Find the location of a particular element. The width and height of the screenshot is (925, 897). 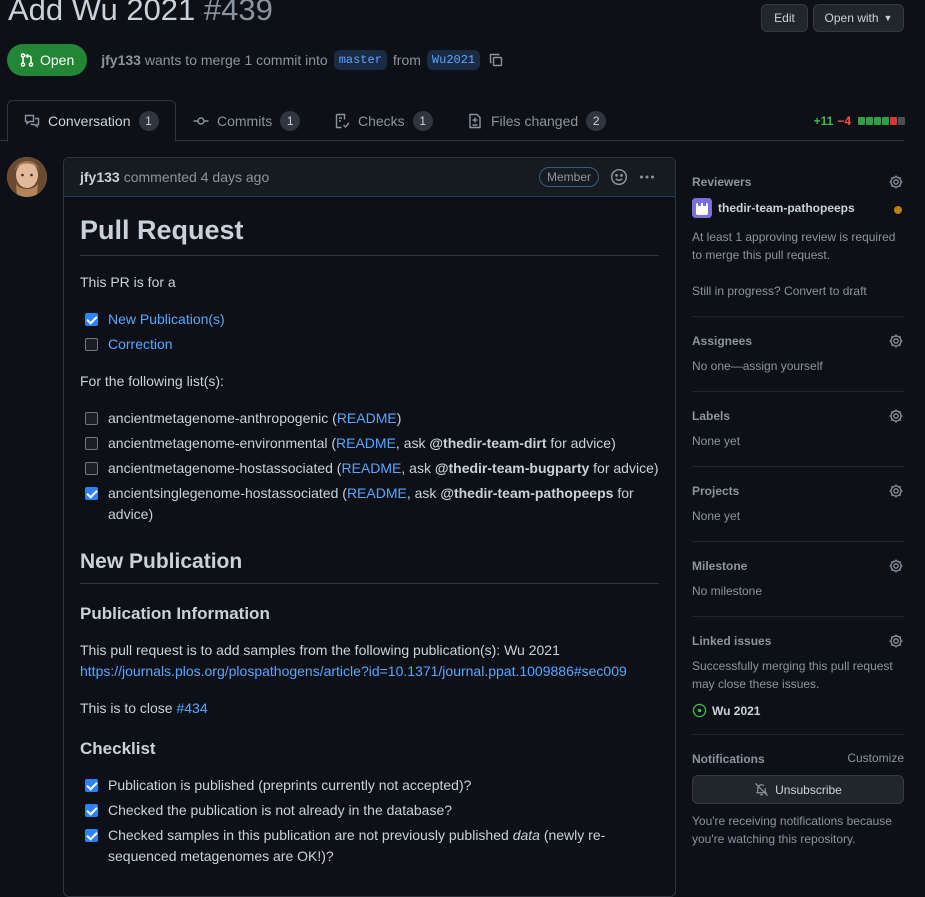

team-mention: @thedir-team-bugparty is located at coordinates (512, 468).